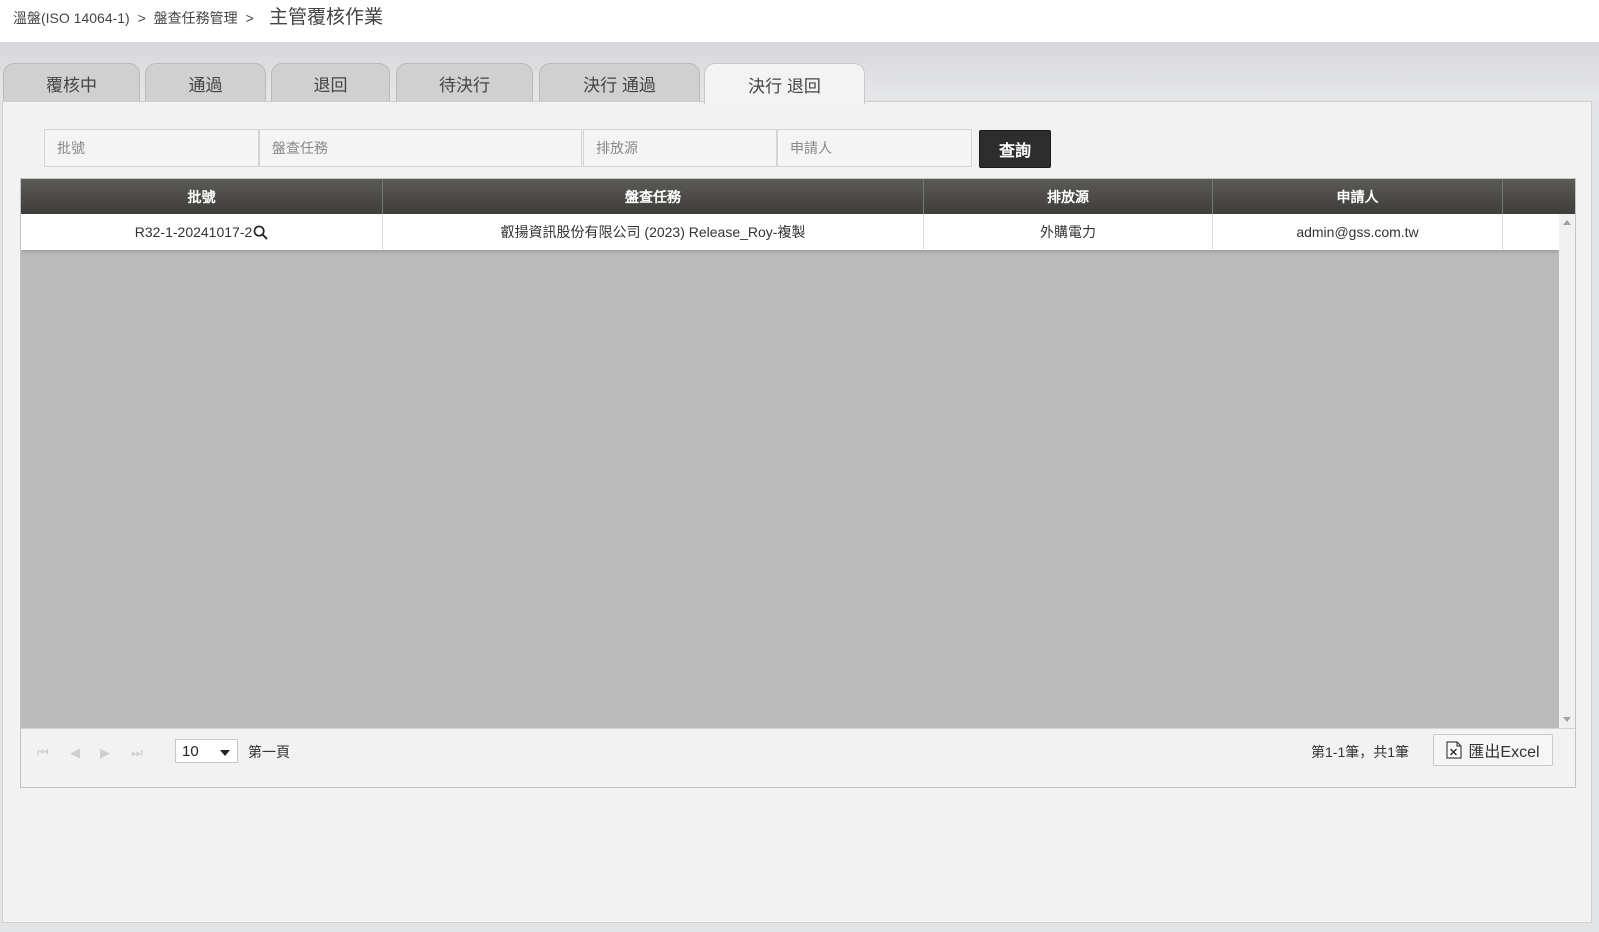  What do you see at coordinates (260, 232) in the screenshot?
I see `search-icon` at bounding box center [260, 232].